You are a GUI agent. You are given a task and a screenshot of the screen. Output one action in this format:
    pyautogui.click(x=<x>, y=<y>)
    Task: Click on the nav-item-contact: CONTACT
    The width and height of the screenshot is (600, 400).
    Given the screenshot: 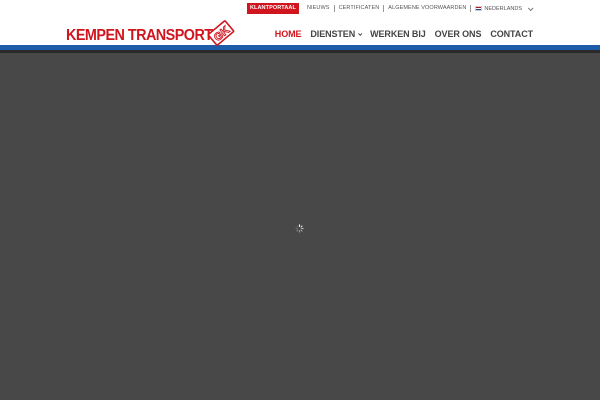 What is the action you would take?
    pyautogui.click(x=511, y=34)
    